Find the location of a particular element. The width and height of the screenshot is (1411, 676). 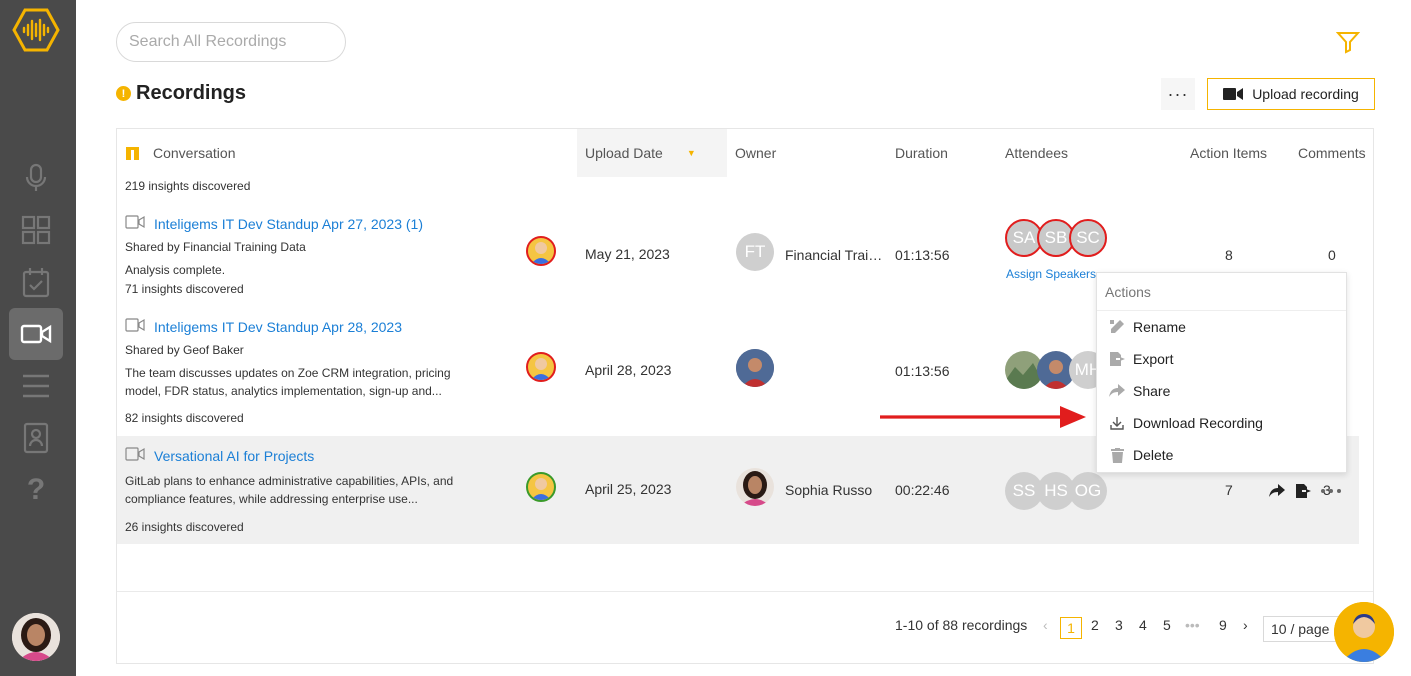

upload-date: April 28, 2023 is located at coordinates (628, 370).